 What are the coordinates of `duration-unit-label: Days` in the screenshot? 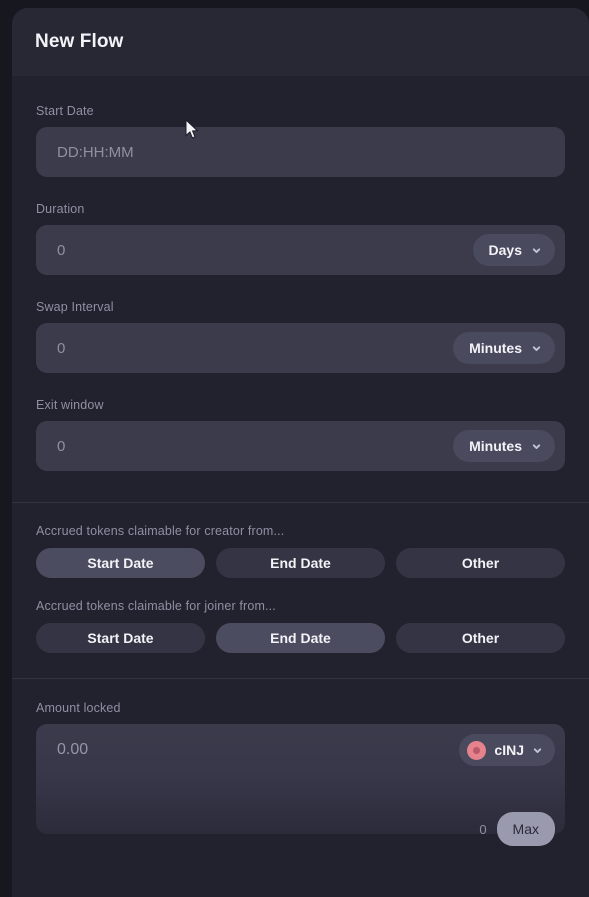 It's located at (505, 250).